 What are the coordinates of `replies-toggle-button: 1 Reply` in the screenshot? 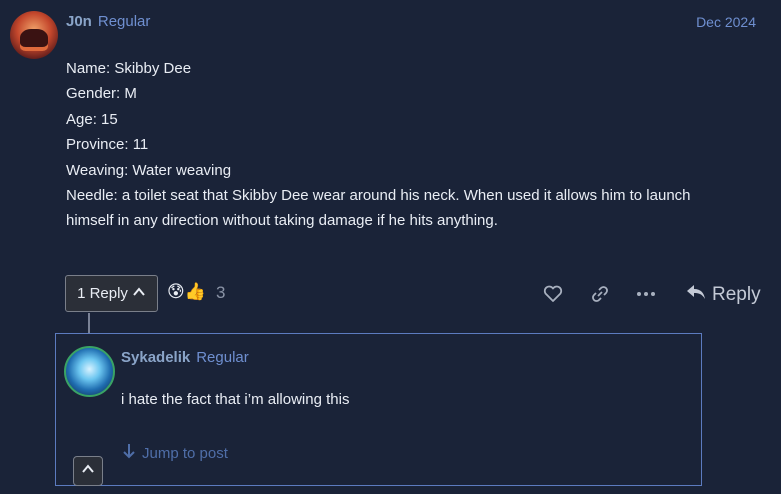 It's located at (111, 293).